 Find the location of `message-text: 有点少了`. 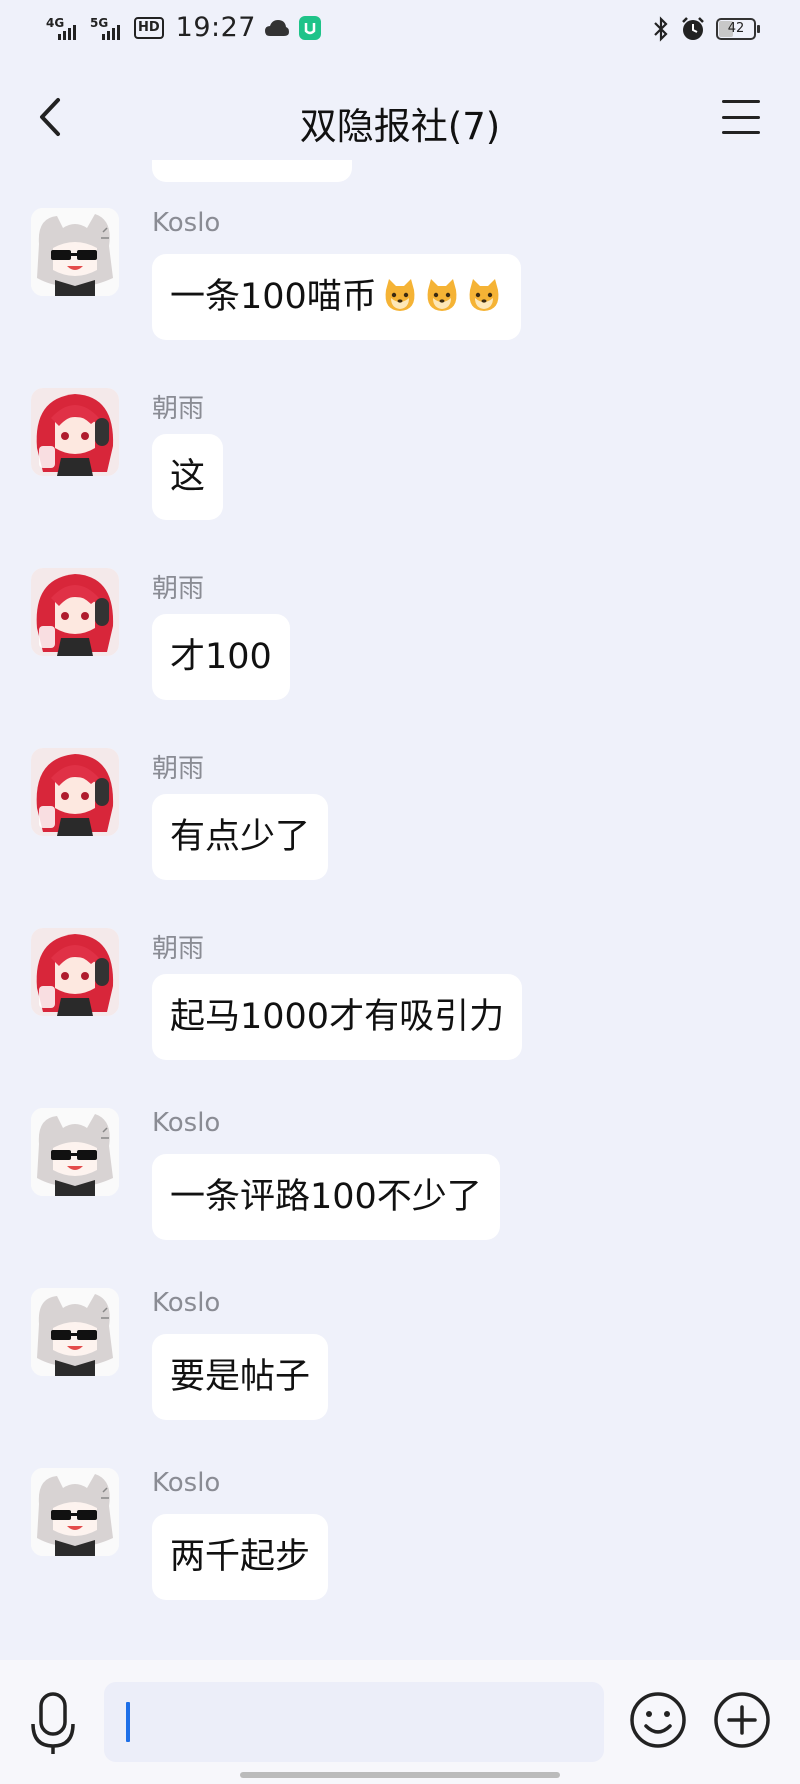

message-text: 有点少了 is located at coordinates (240, 837).